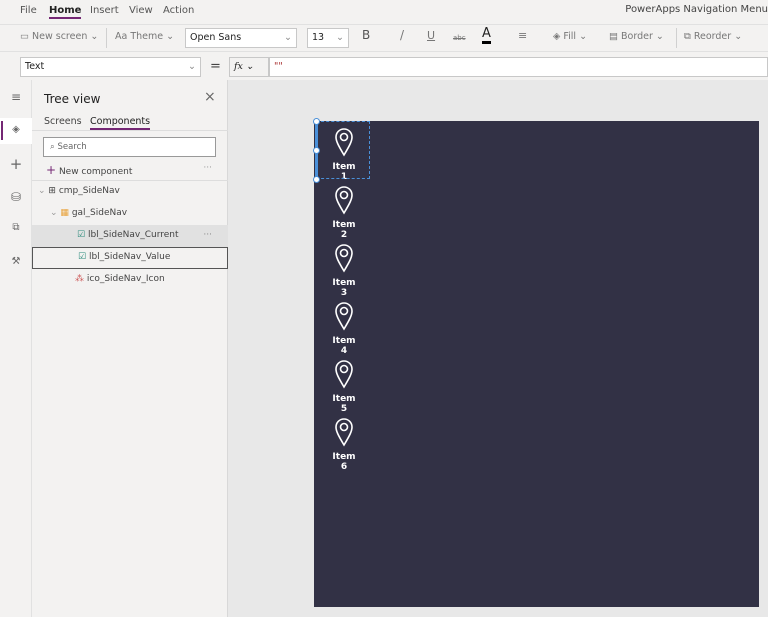 The image size is (768, 617). Describe the element at coordinates (557, 36) in the screenshot. I see `fill-icon: ◈` at that location.